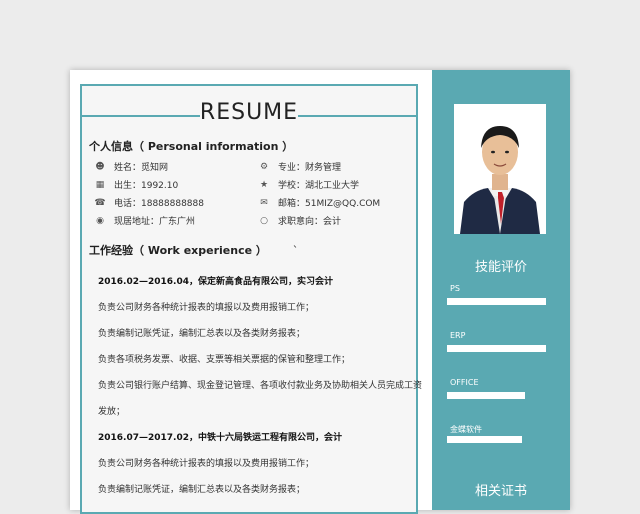  Describe the element at coordinates (310, 222) in the screenshot. I see `info-objective-text: 求职意向：会计` at that location.